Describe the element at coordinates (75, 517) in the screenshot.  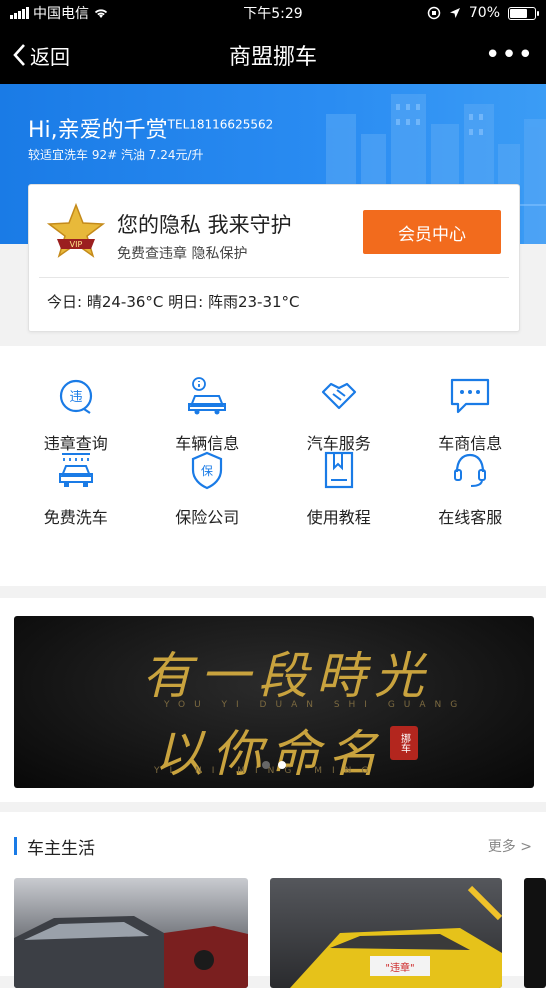
I see `service-label: 免费洗车` at that location.